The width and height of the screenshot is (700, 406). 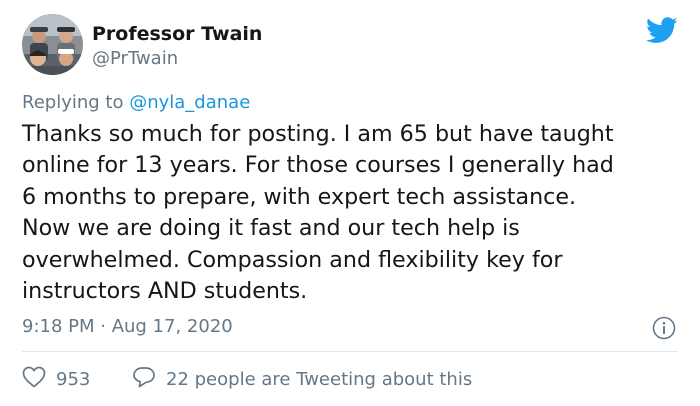 What do you see at coordinates (189, 102) in the screenshot?
I see `reply-mention-link: @nyla_danae` at bounding box center [189, 102].